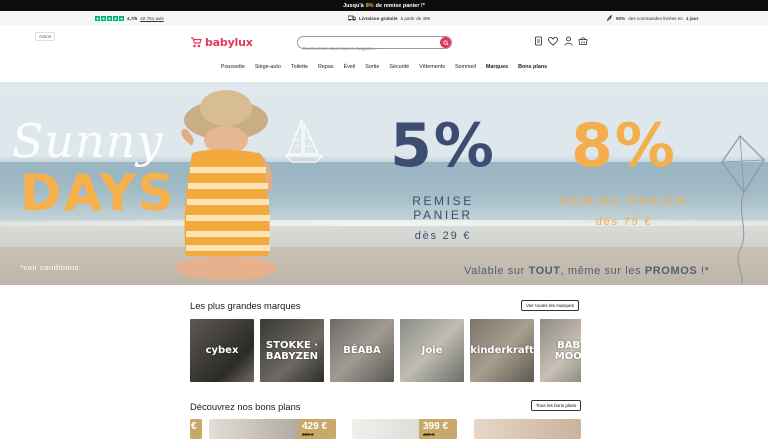 The height and width of the screenshot is (439, 768). I want to click on user-icon, so click(568, 41).